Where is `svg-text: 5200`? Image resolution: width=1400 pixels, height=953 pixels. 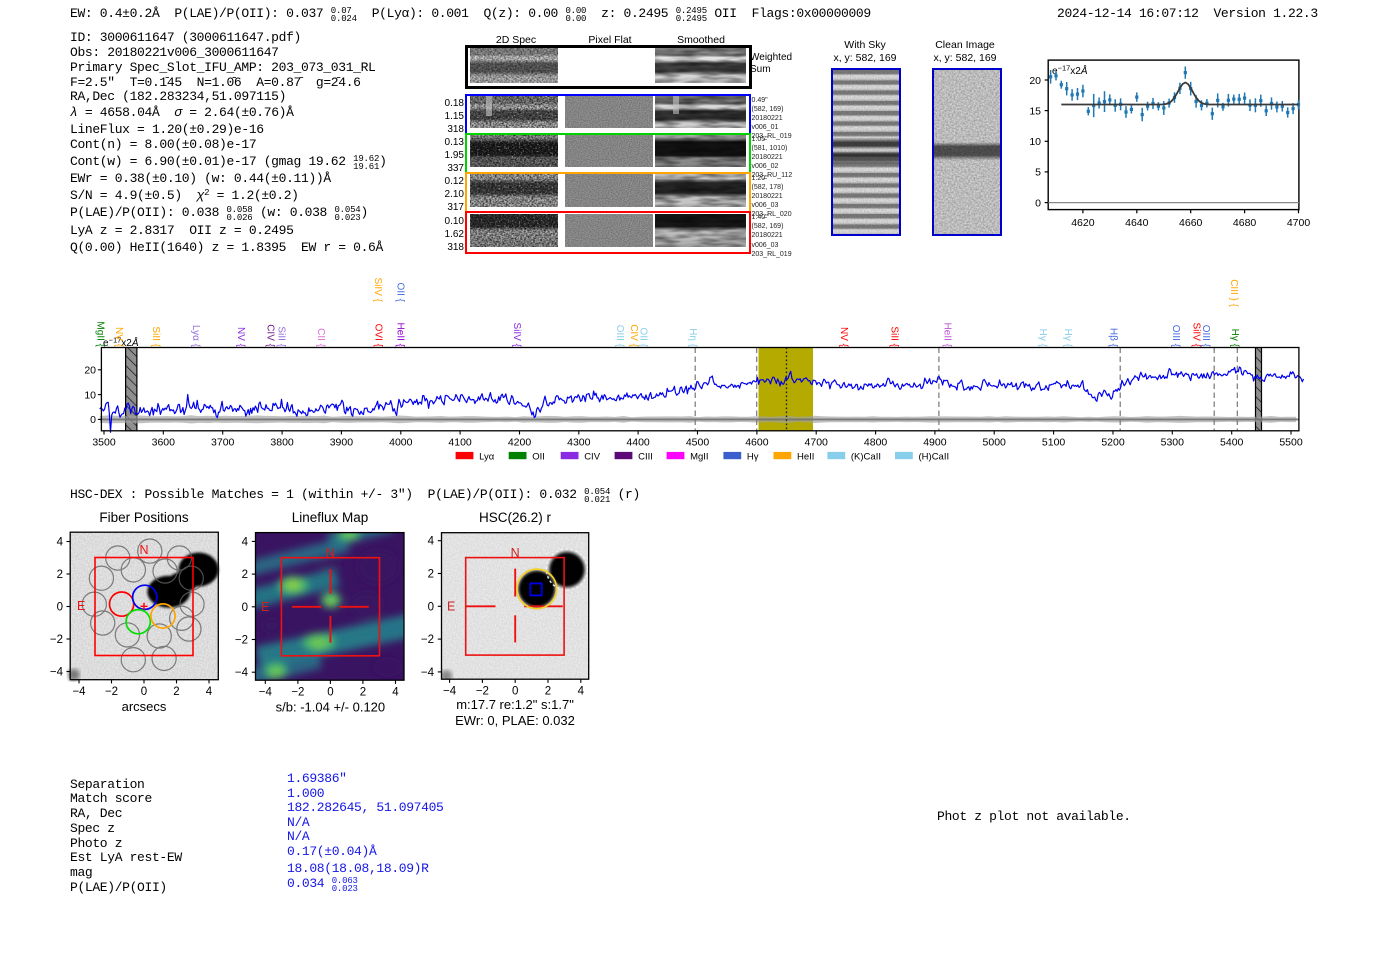 svg-text: 5200 is located at coordinates (1113, 443).